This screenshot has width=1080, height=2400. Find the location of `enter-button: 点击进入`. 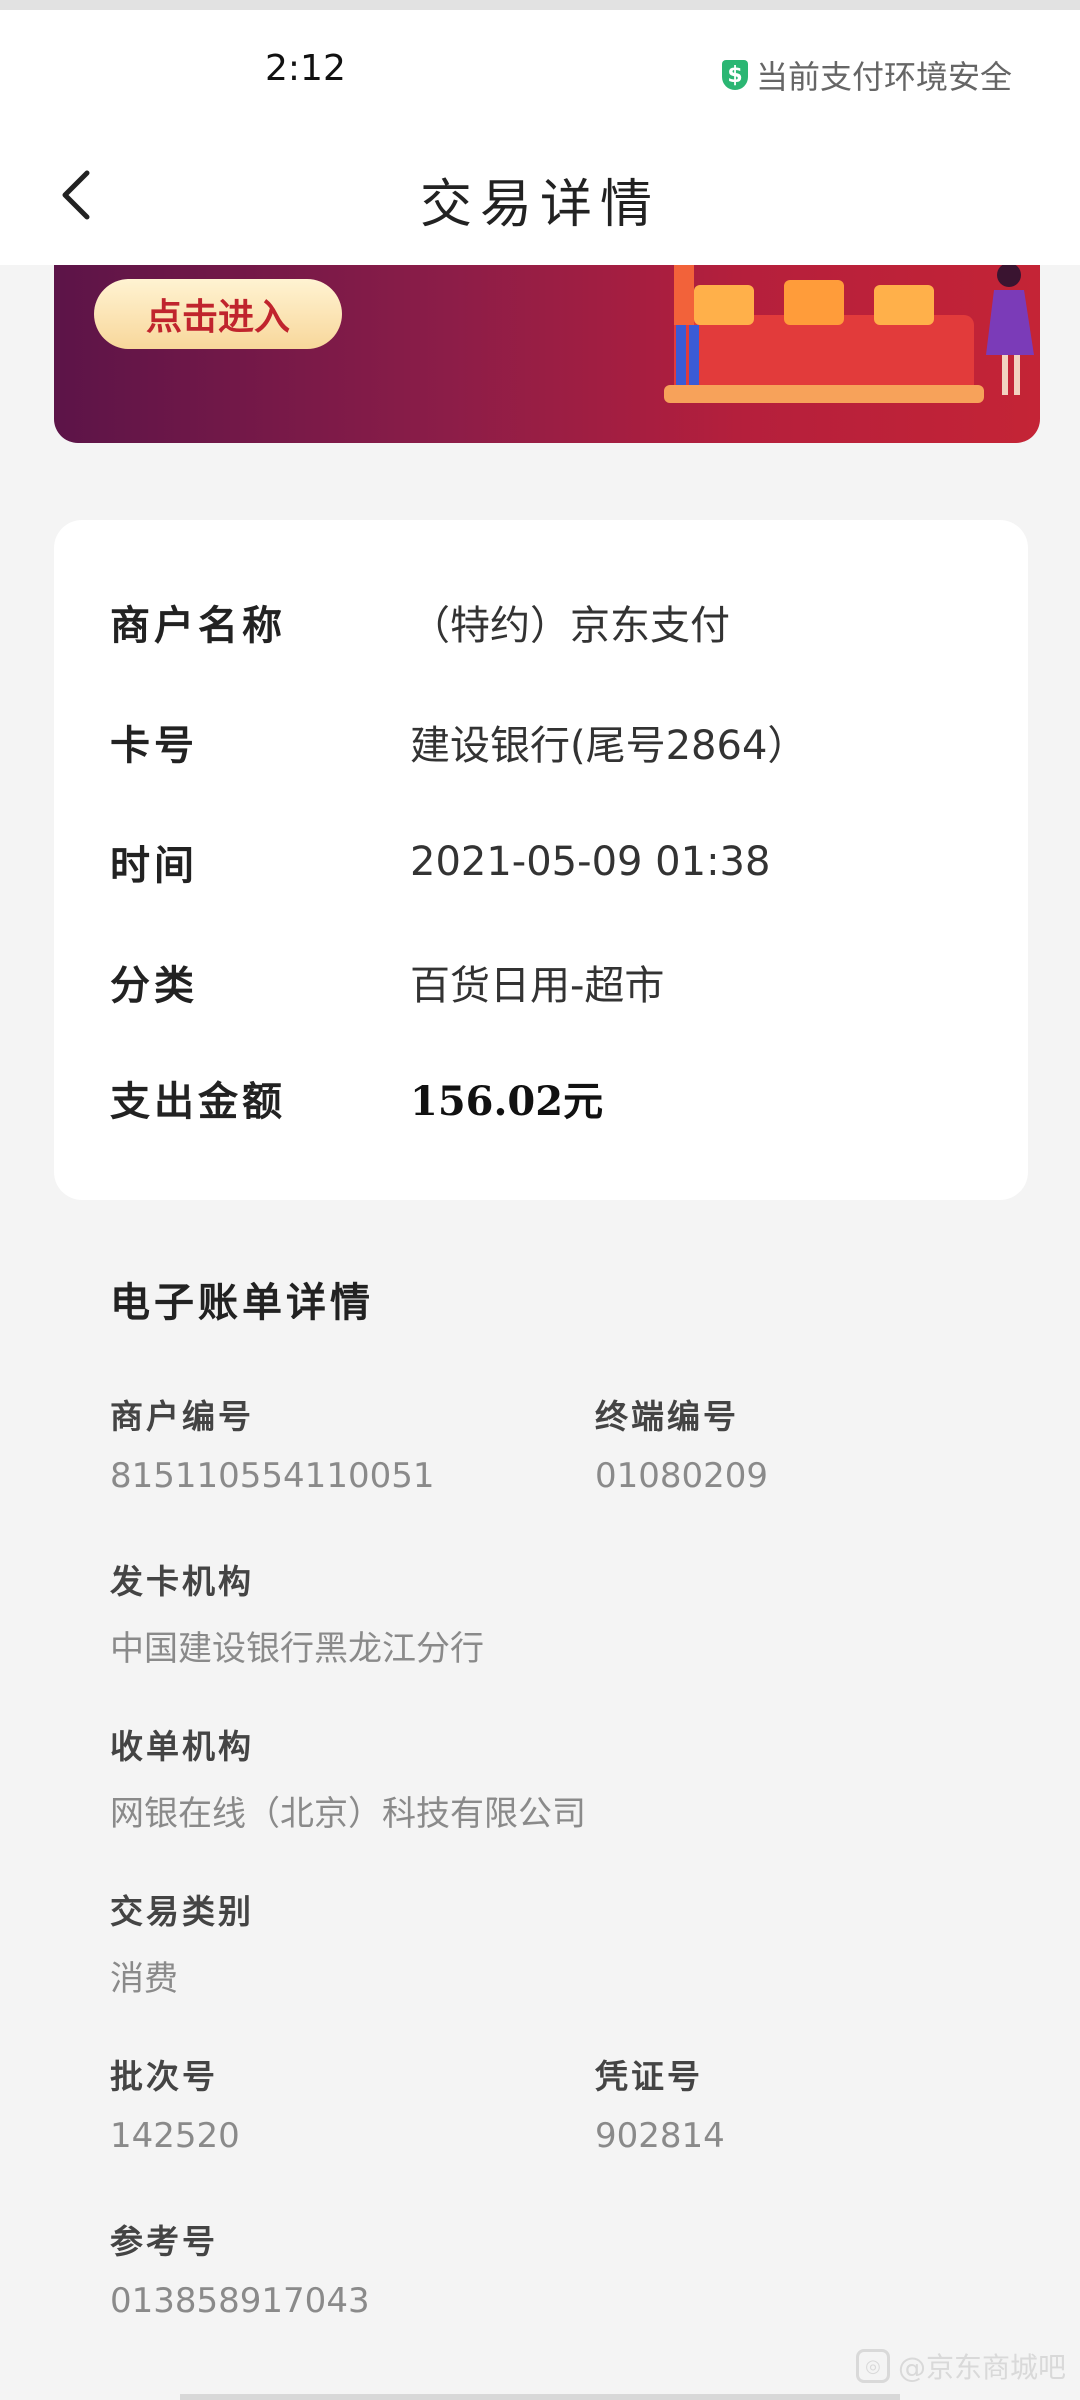

enter-button: 点击进入 is located at coordinates (218, 314).